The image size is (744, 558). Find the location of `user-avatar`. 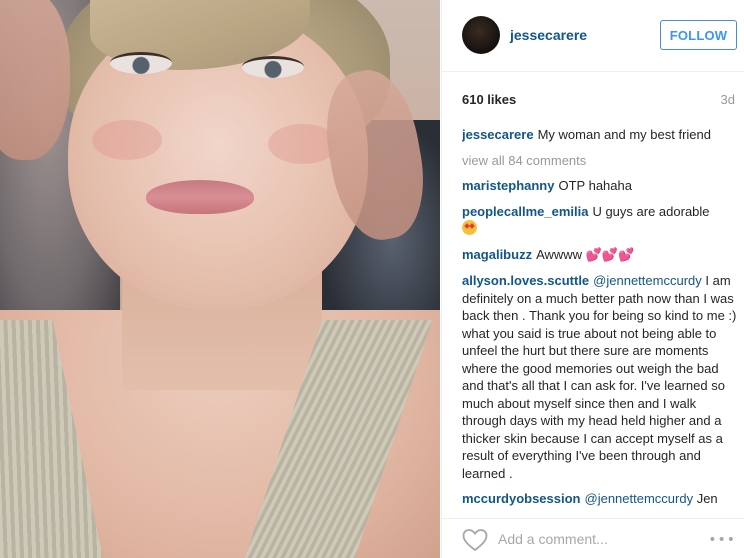

user-avatar is located at coordinates (481, 35).